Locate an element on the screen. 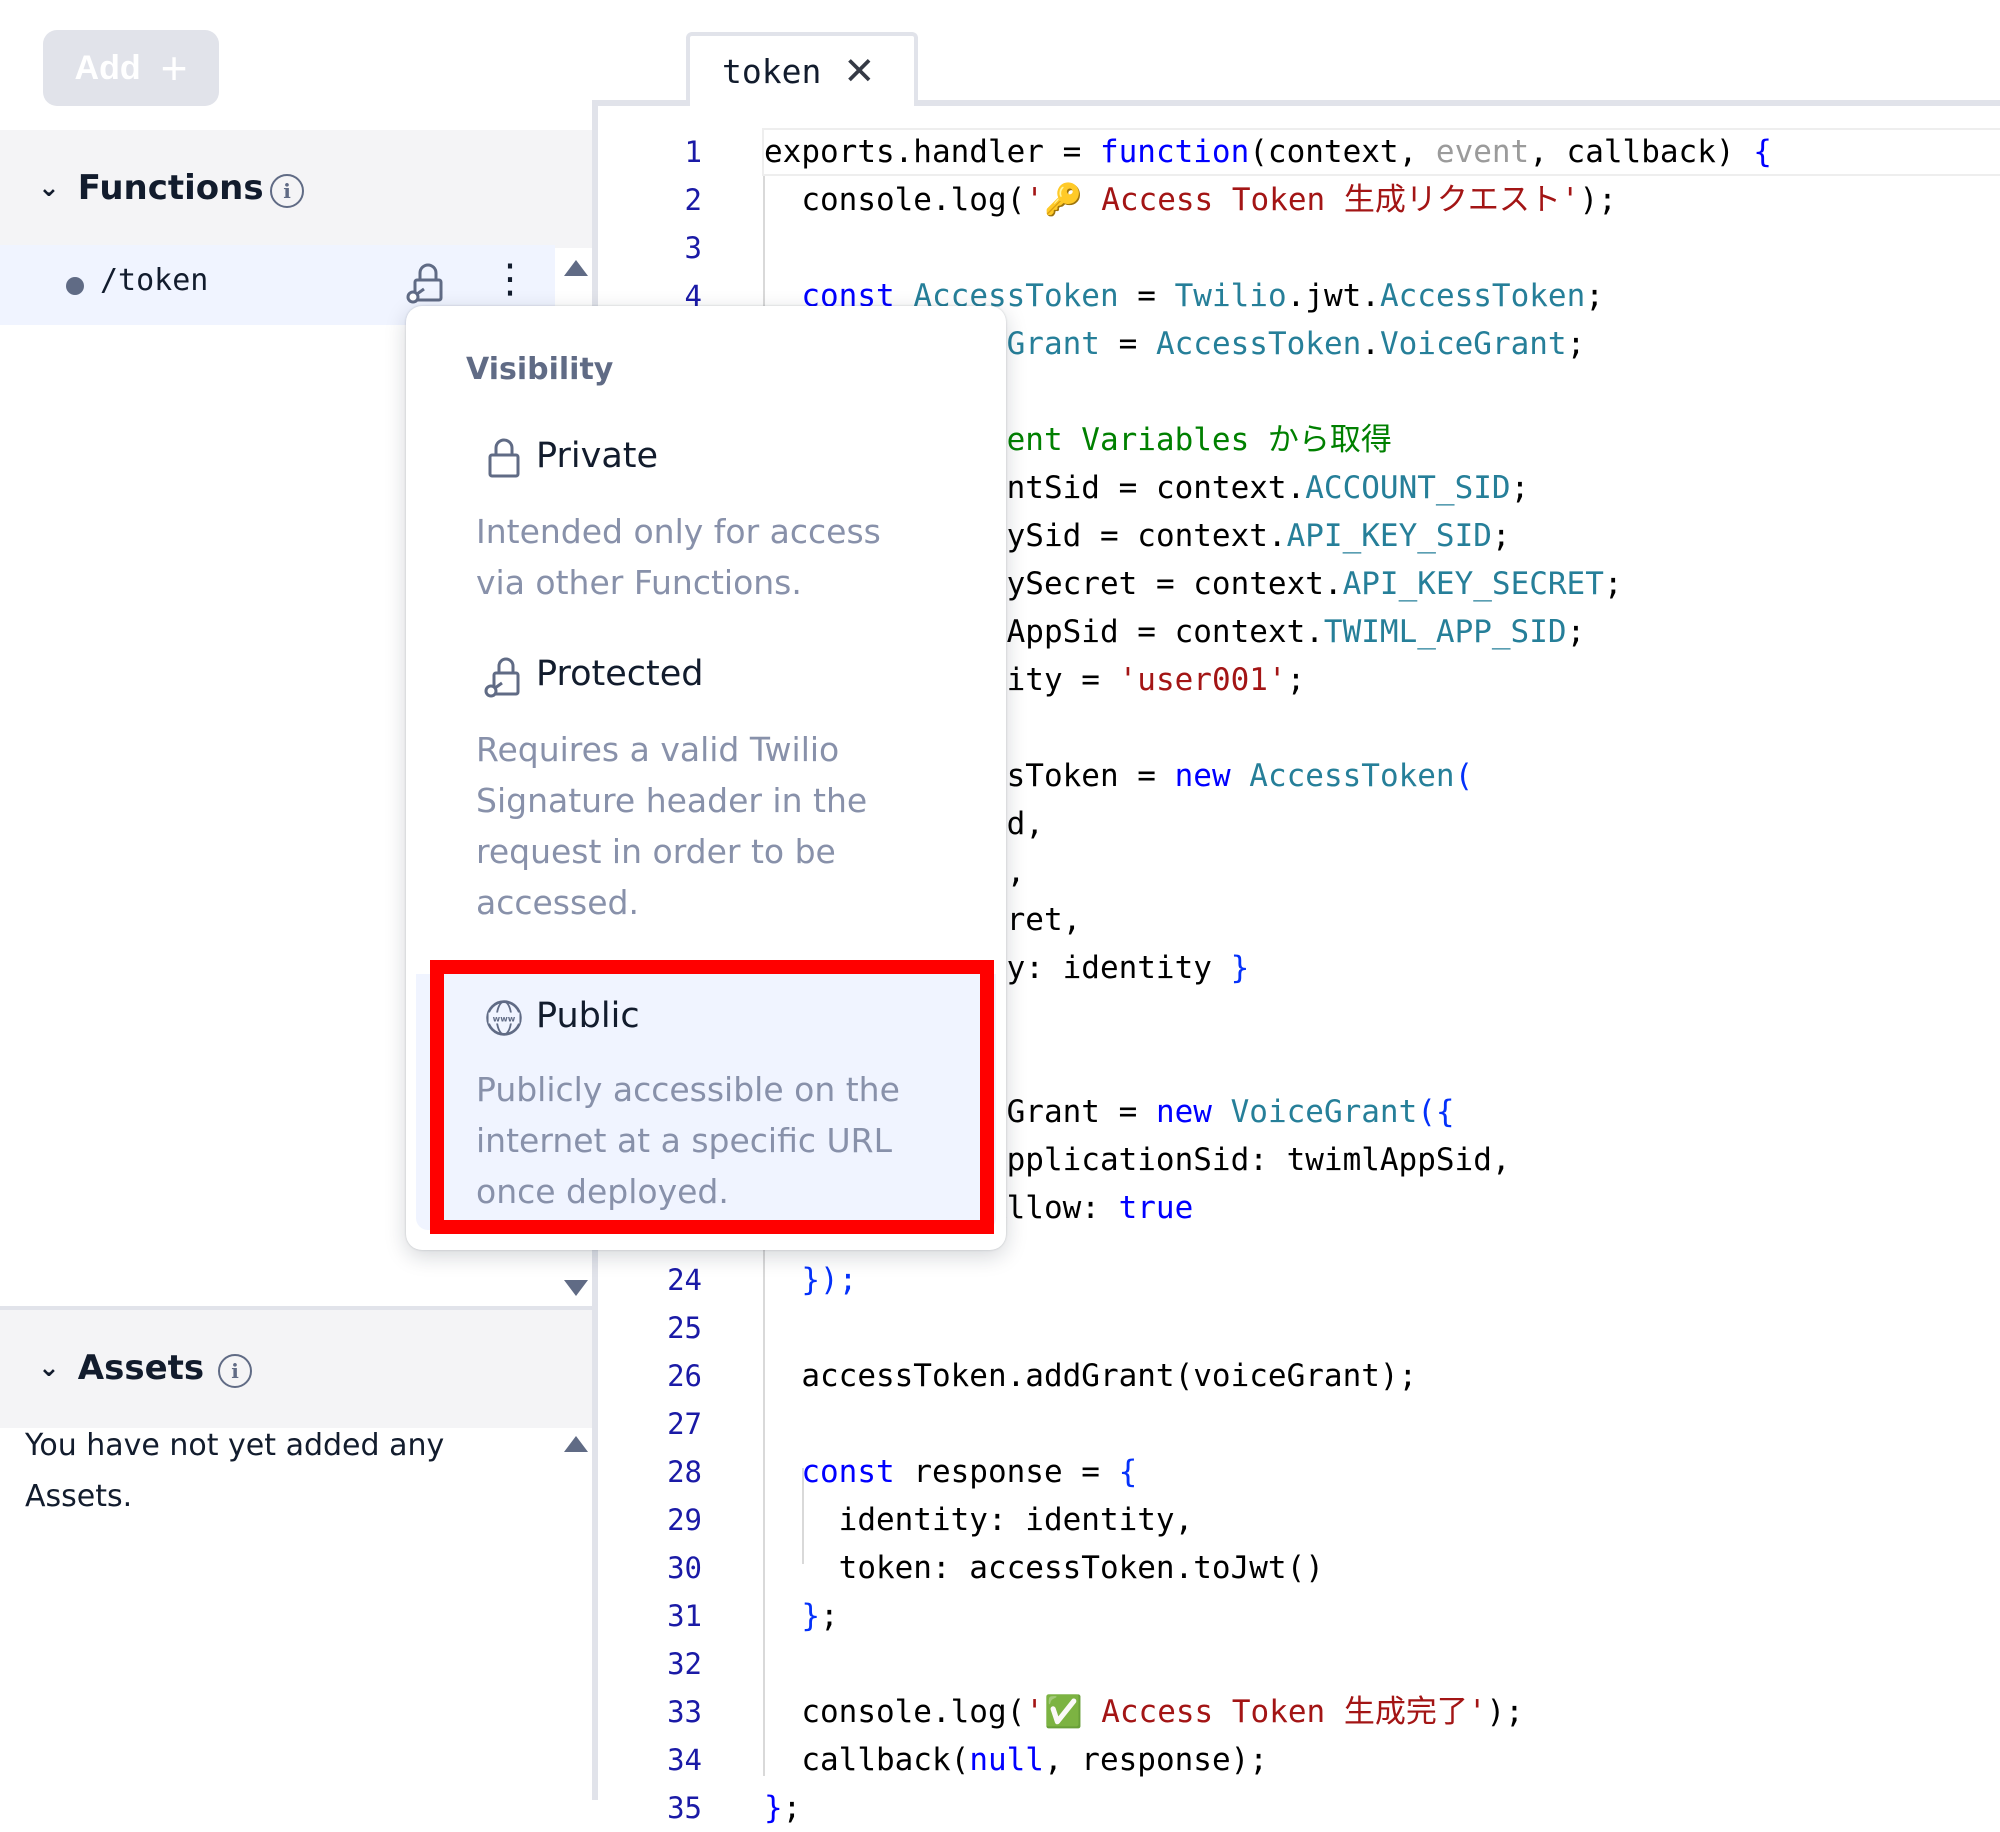 The height and width of the screenshot is (1832, 2000). functions-toggle: ⌄ Functions is located at coordinates (145, 188).